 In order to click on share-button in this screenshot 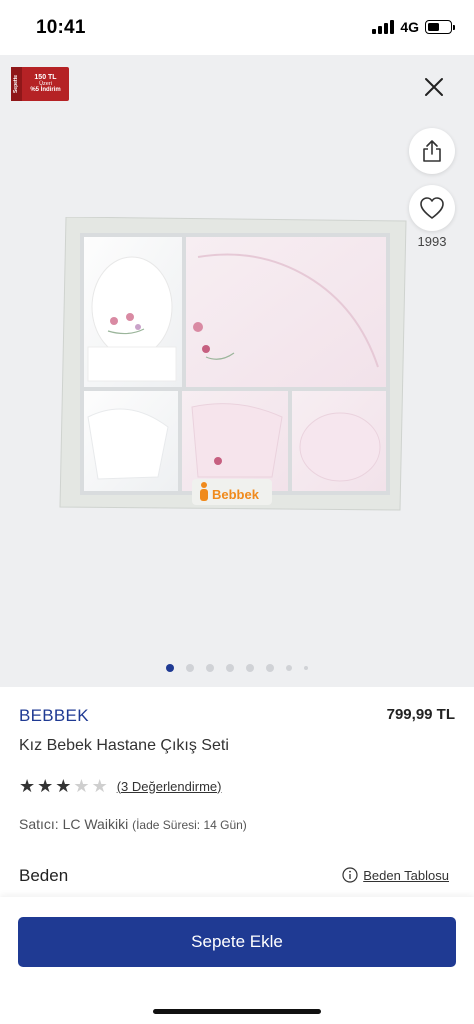, I will do `click(432, 151)`.